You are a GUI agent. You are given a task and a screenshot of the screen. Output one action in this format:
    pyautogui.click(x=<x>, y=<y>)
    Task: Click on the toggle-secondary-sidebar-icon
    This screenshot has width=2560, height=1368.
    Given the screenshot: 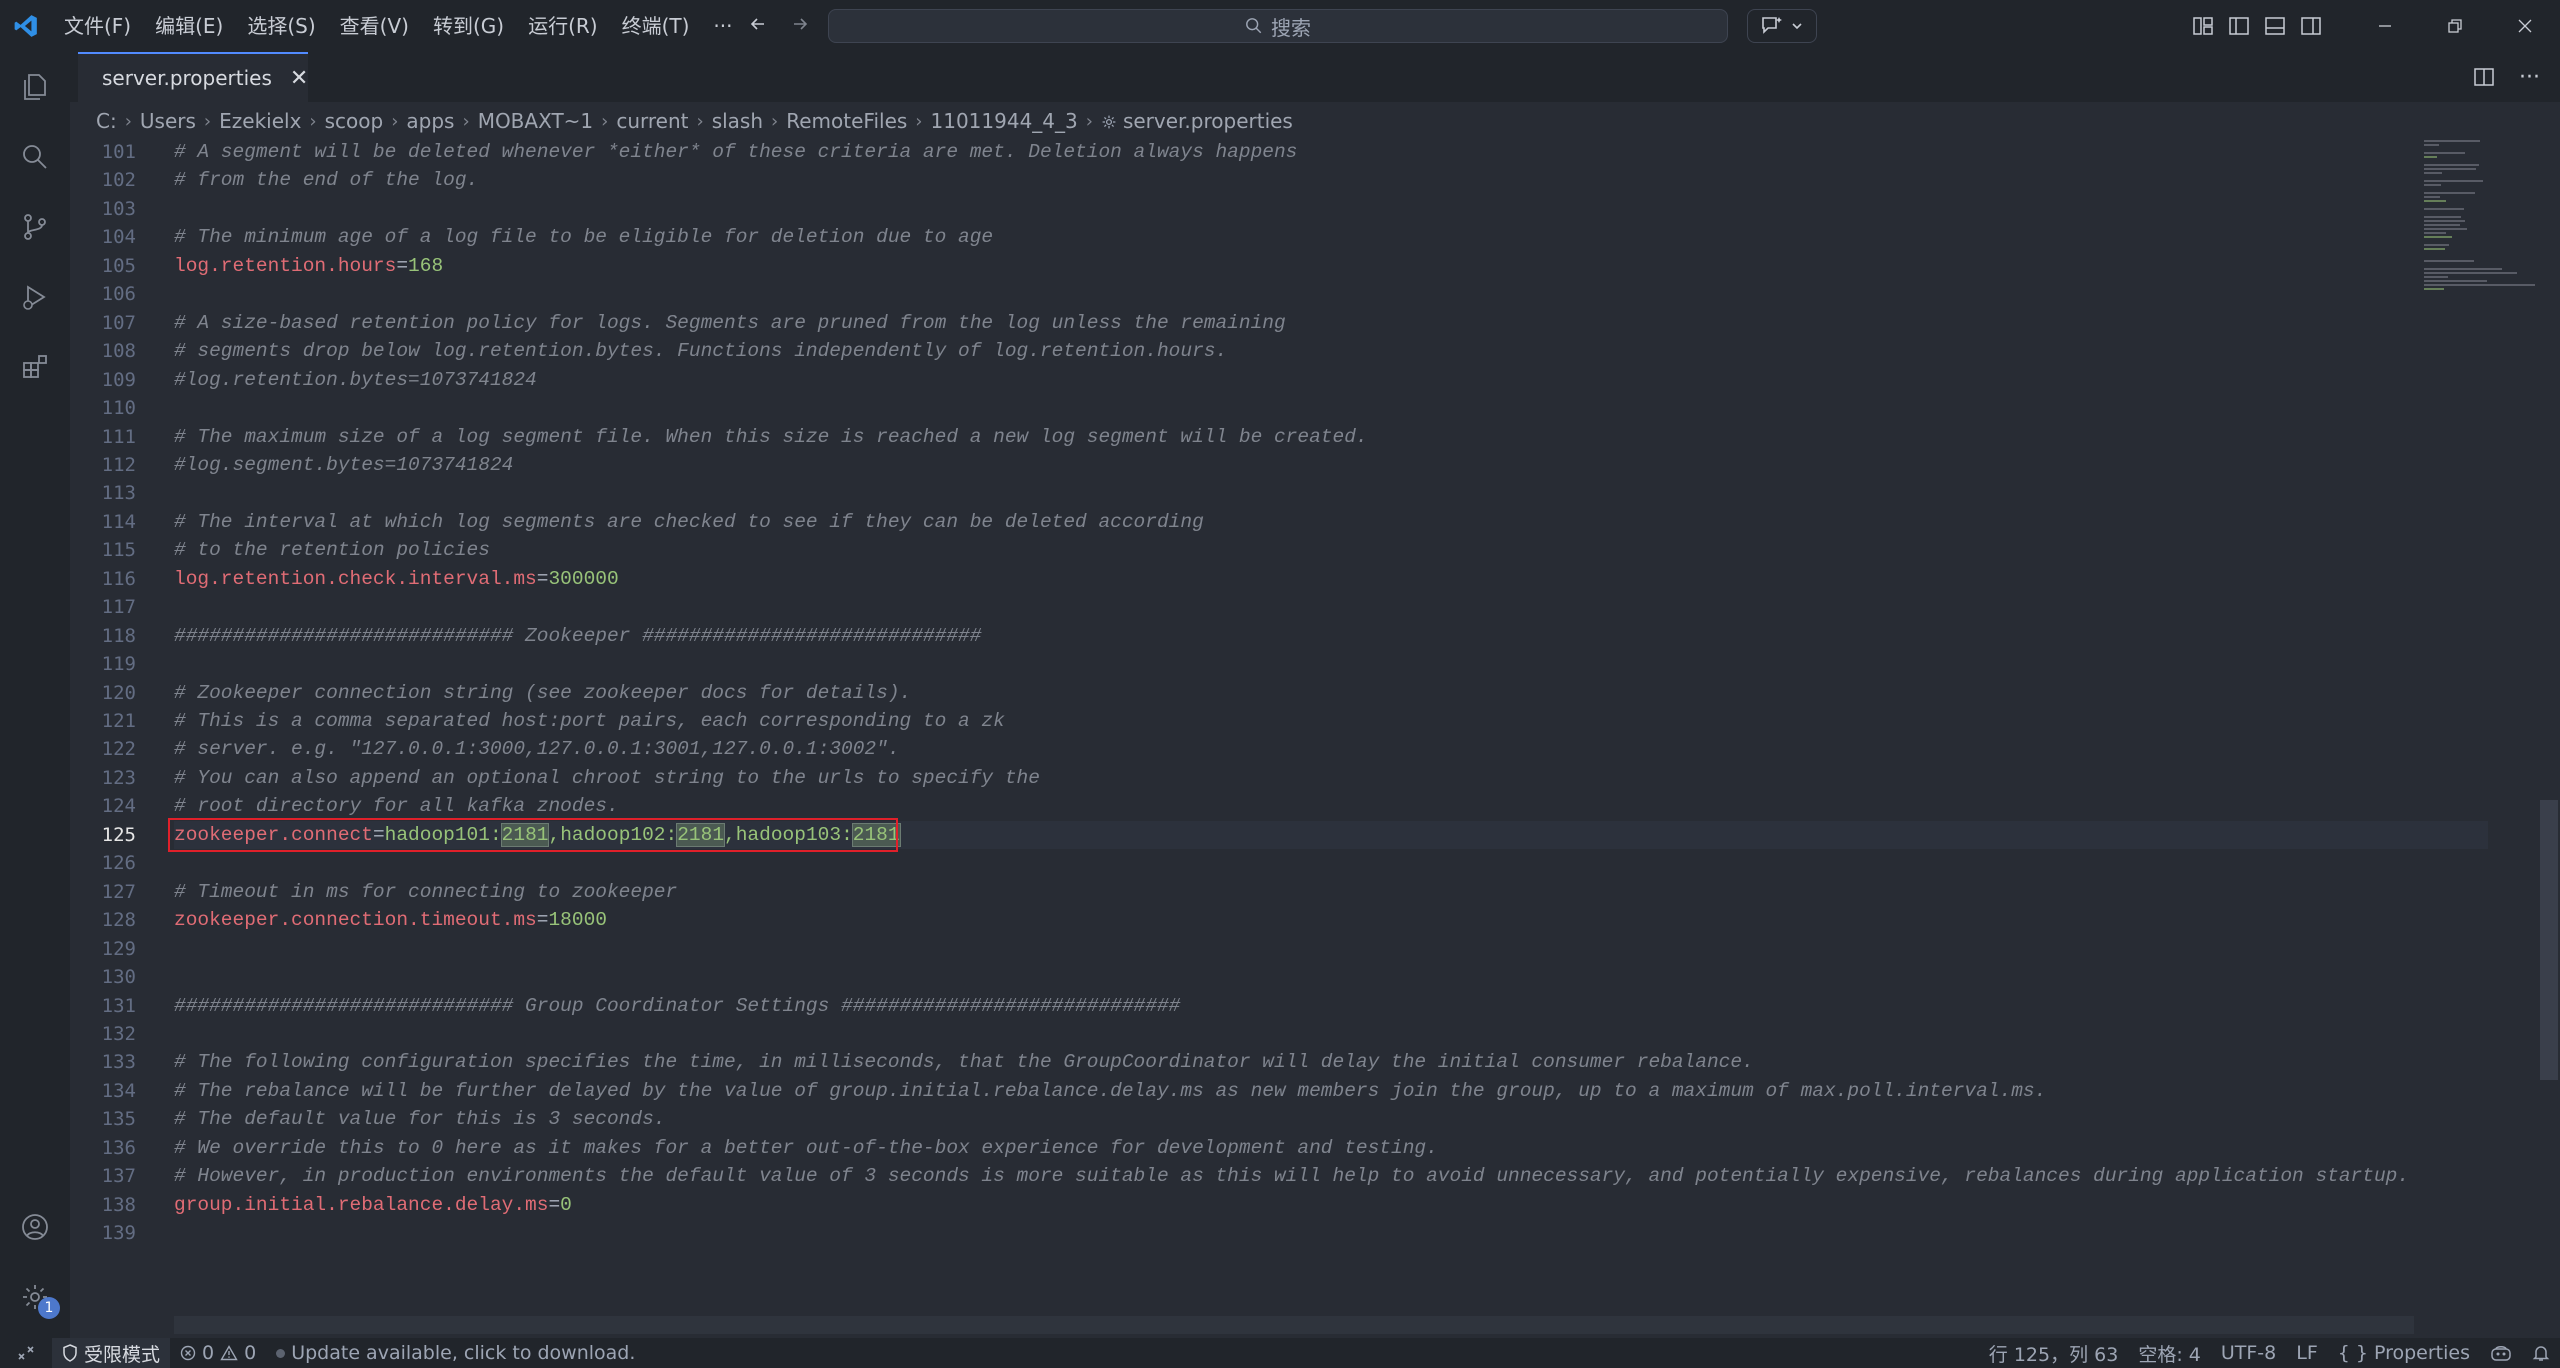 What is the action you would take?
    pyautogui.click(x=2311, y=26)
    